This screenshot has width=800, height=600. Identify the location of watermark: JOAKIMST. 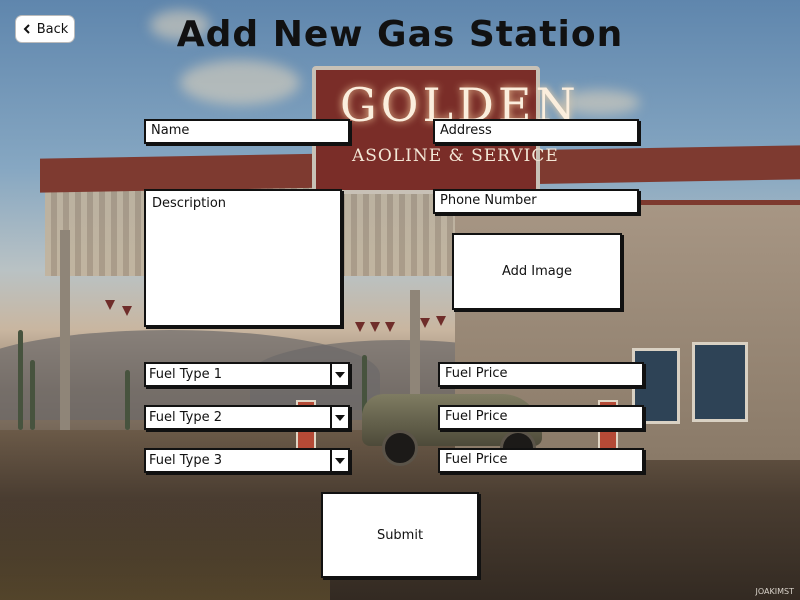
(774, 591).